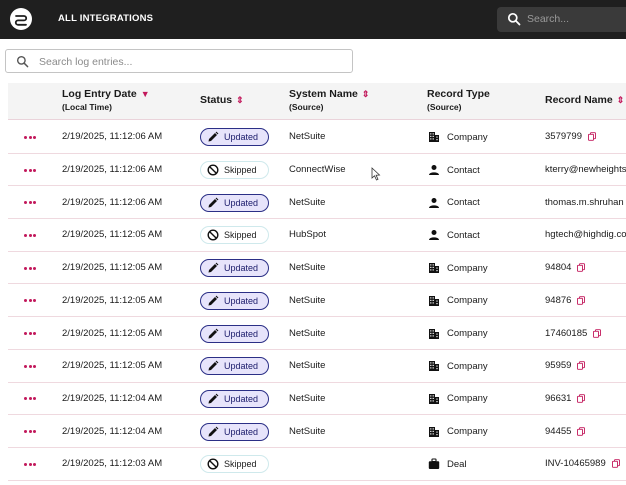 The image size is (626, 485). Describe the element at coordinates (565, 267) in the screenshot. I see `cell-record-name: 94804` at that location.